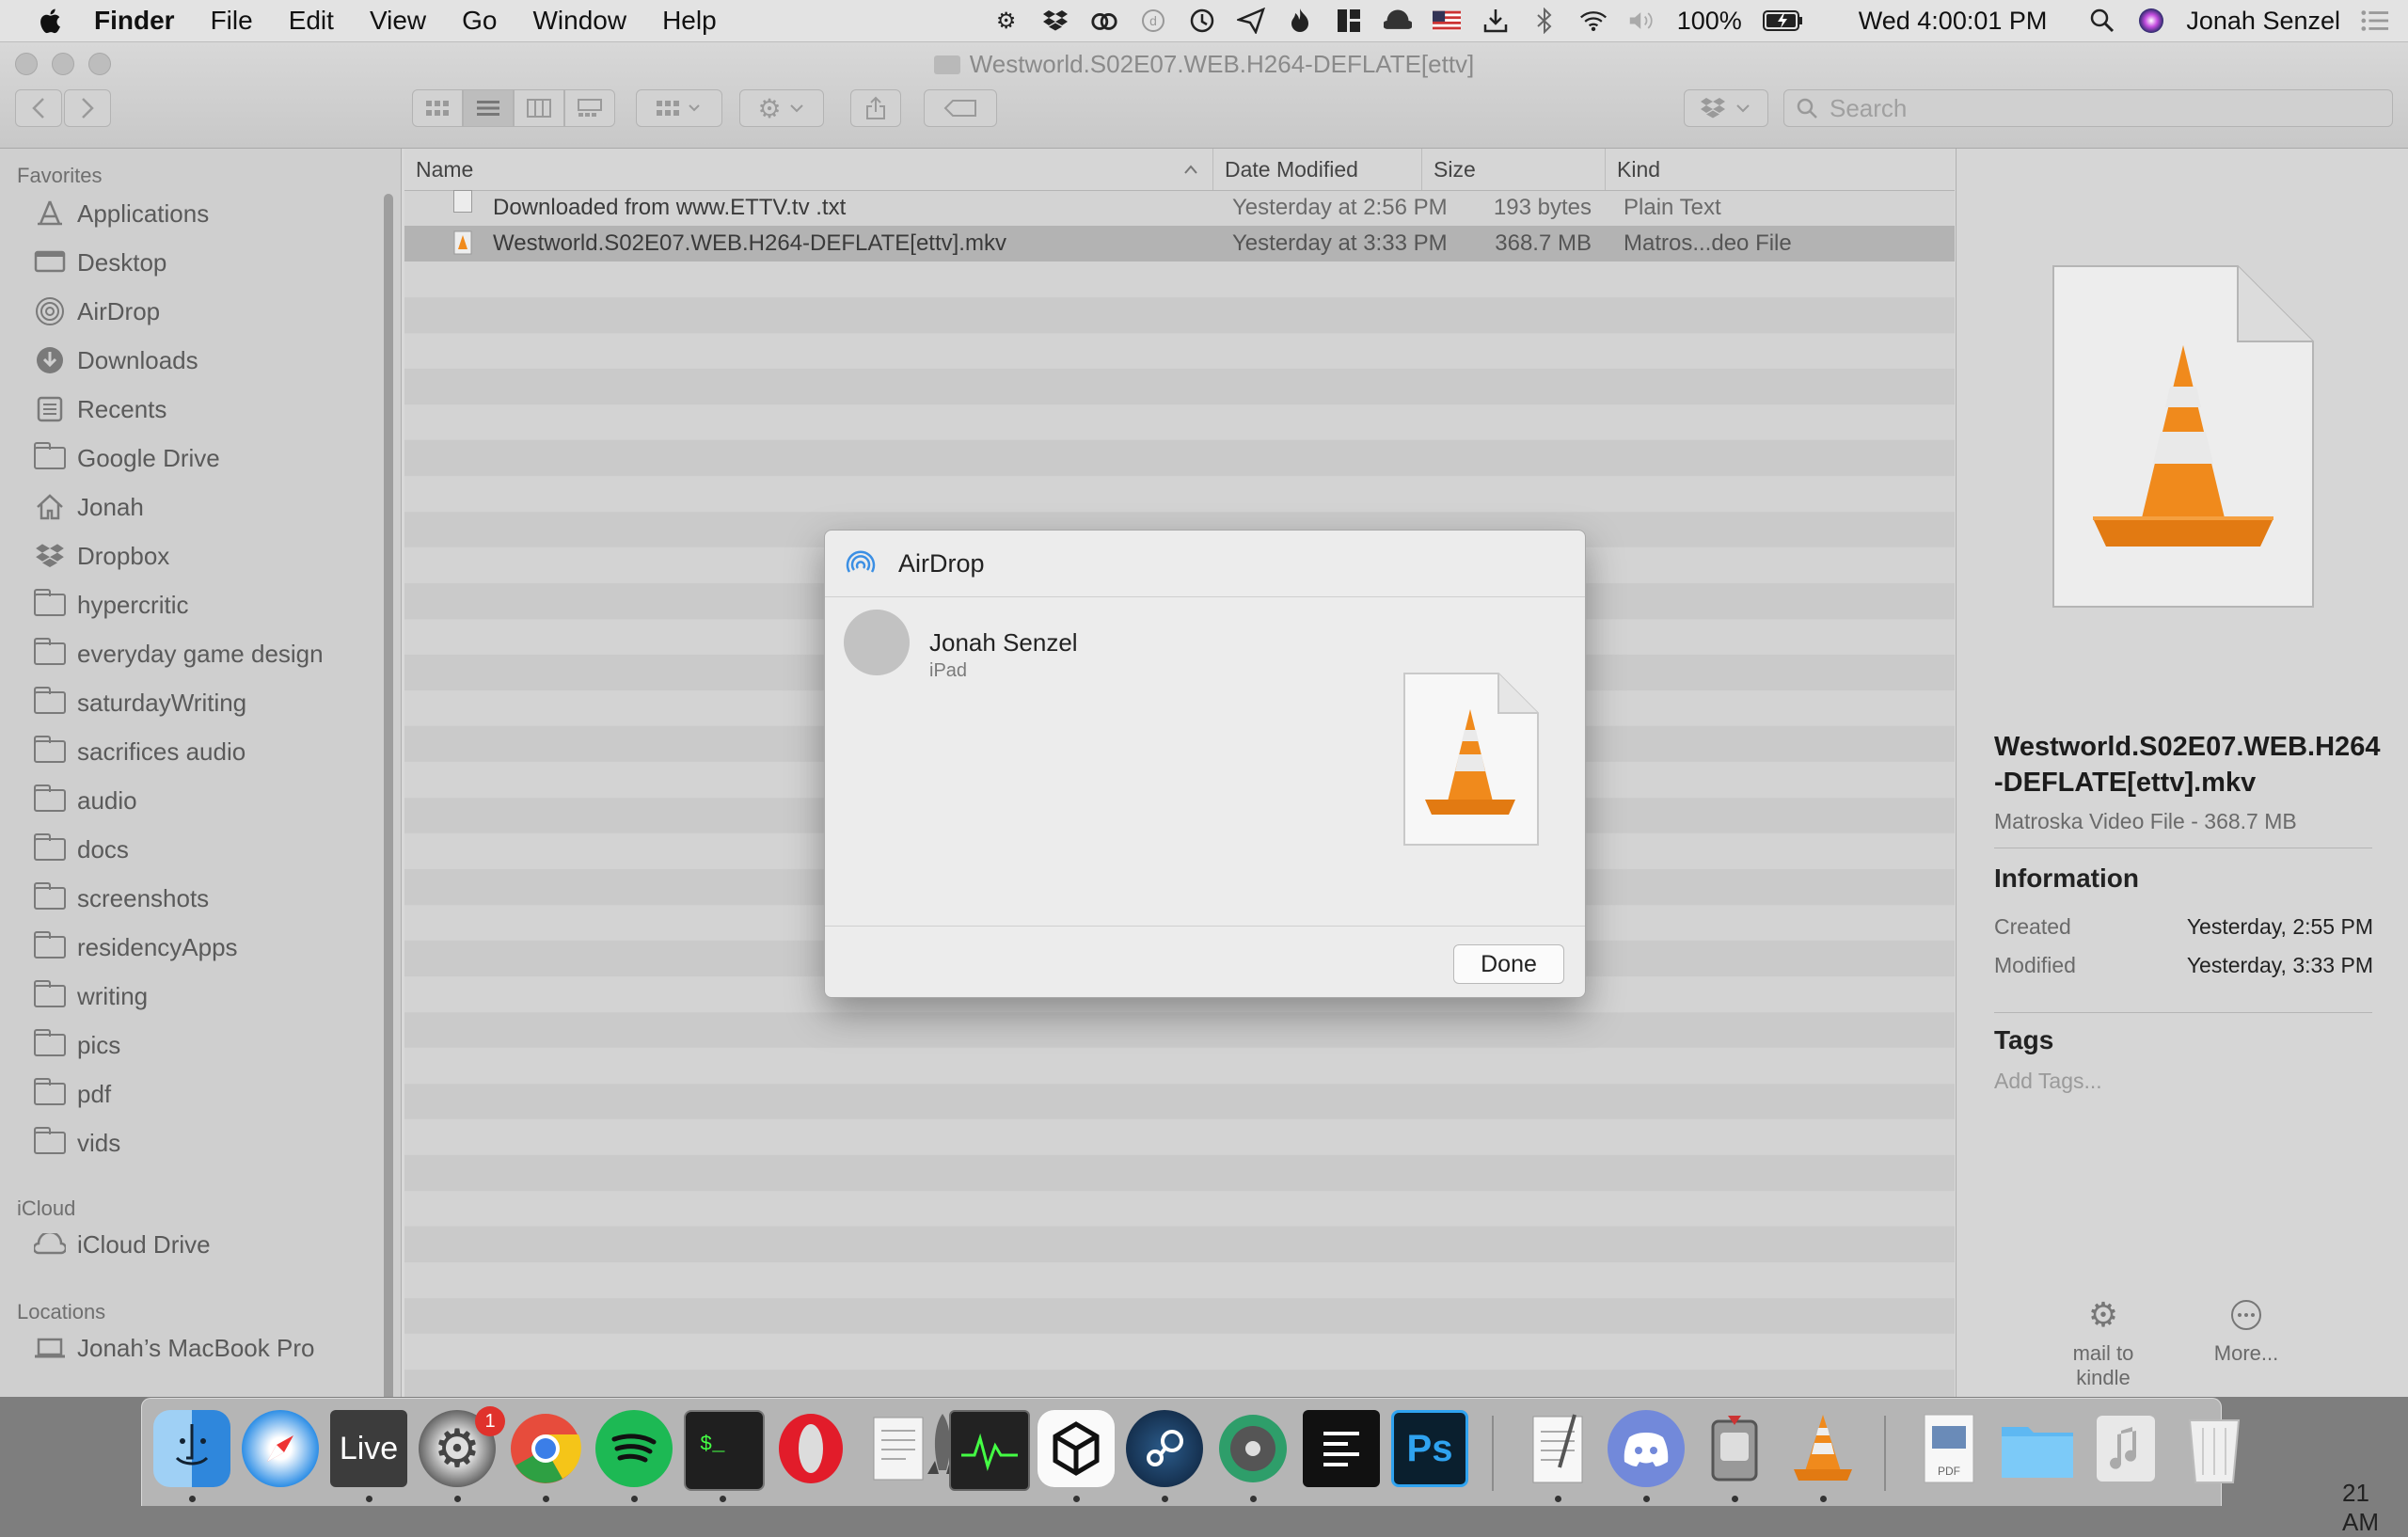  I want to click on recipient-name: Jonah Senzel, so click(1004, 643).